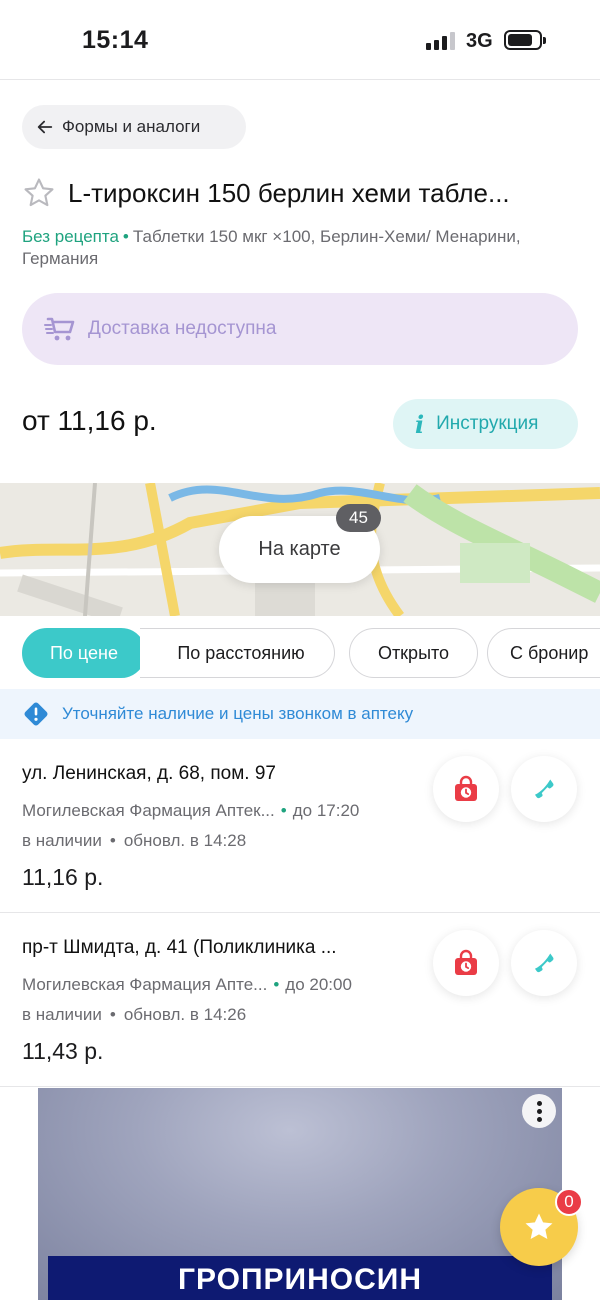  What do you see at coordinates (543, 653) in the screenshot?
I see `filter-chip-booking: С бронир` at bounding box center [543, 653].